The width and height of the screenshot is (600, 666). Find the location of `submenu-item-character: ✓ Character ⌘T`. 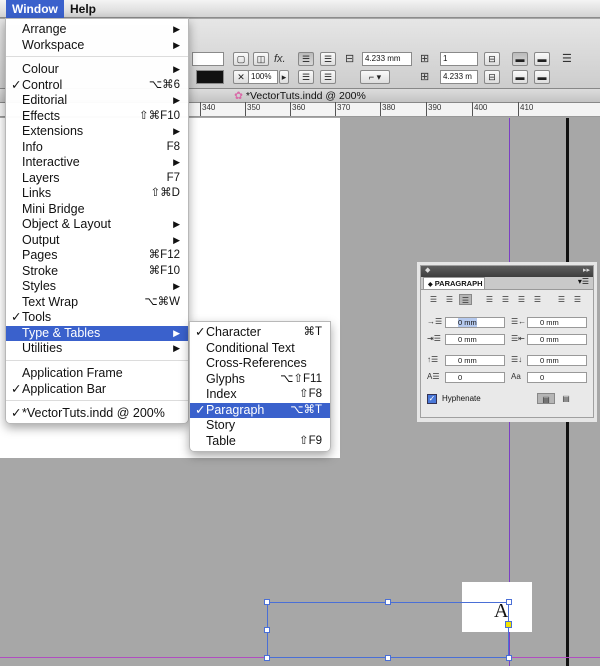

submenu-item-character: ✓ Character ⌘T is located at coordinates (260, 333).